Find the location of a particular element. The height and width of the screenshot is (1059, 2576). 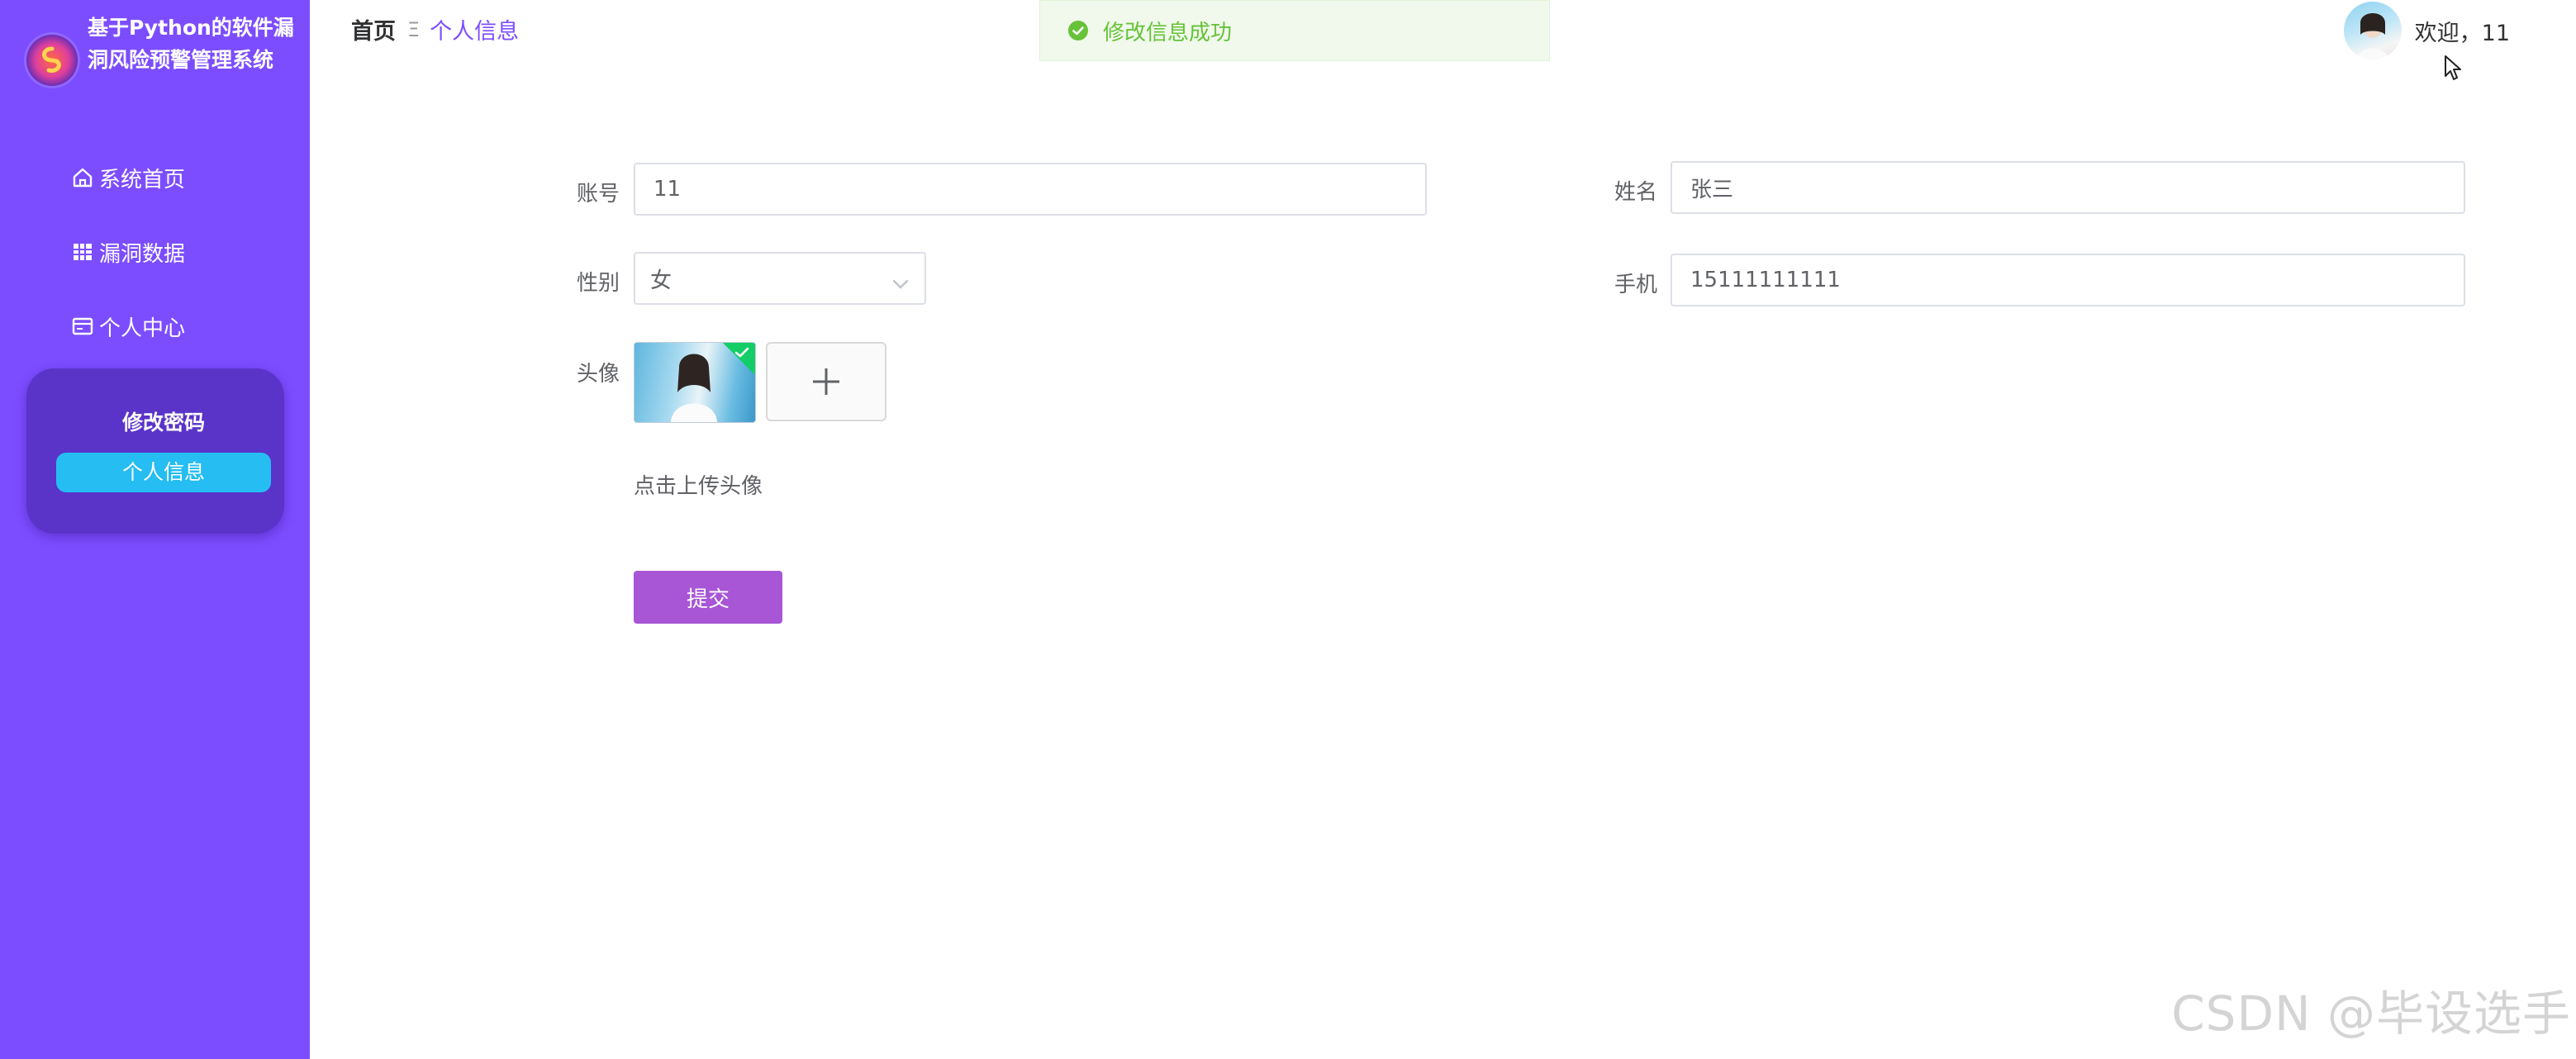

chevron-down-icon is located at coordinates (901, 284).